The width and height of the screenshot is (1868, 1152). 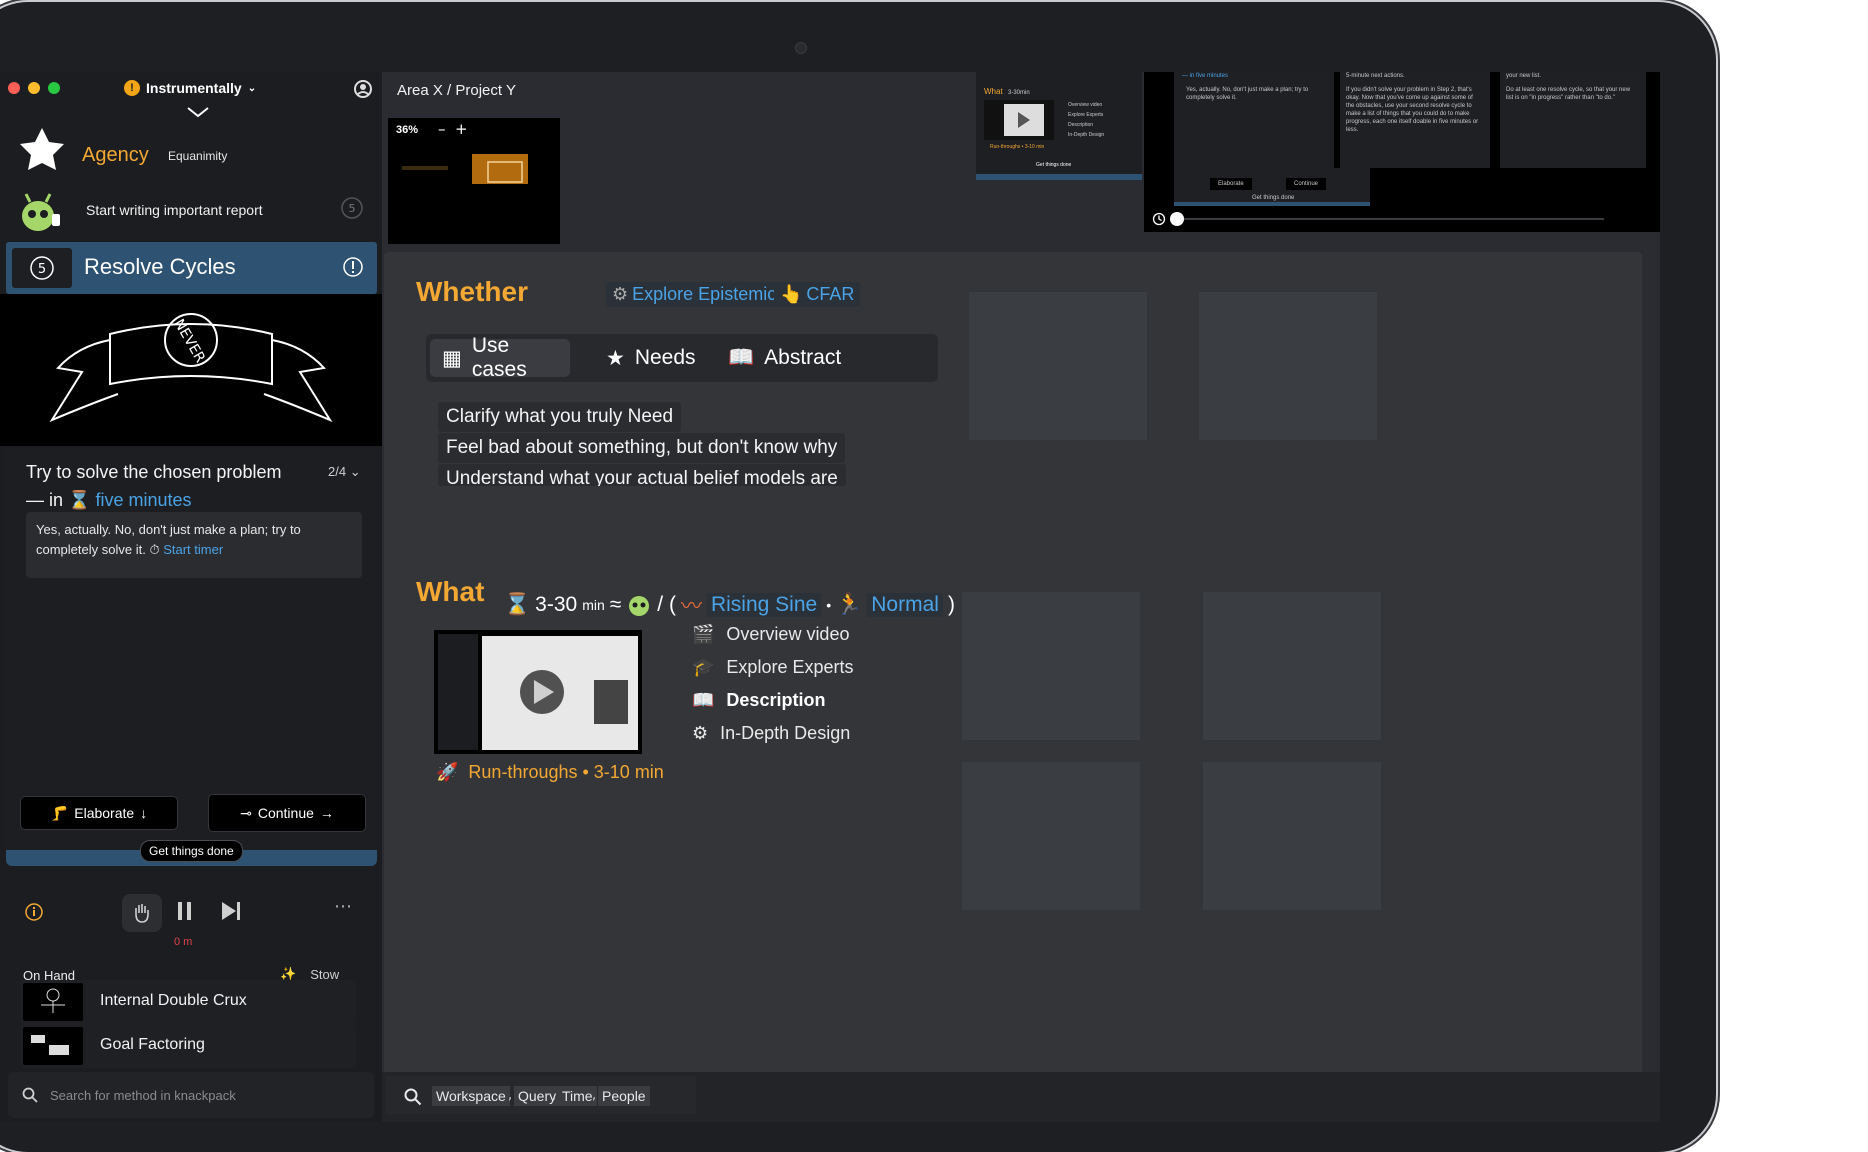 What do you see at coordinates (173, 1000) in the screenshot?
I see `list-item-name: Internal Double Crux` at bounding box center [173, 1000].